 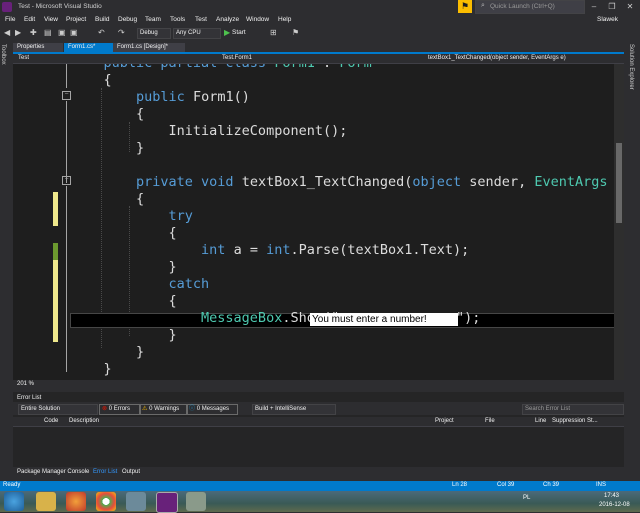 What do you see at coordinates (33, 32) in the screenshot?
I see `new-project-icon: ✚` at bounding box center [33, 32].